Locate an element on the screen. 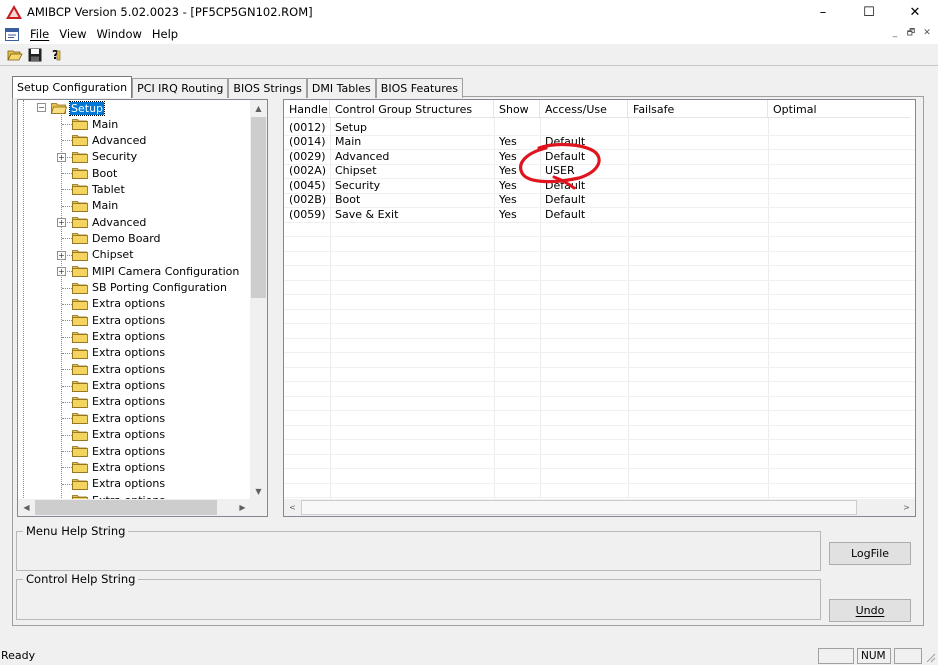 The image size is (938, 665). tree-vscroll-thumb is located at coordinates (258, 207).